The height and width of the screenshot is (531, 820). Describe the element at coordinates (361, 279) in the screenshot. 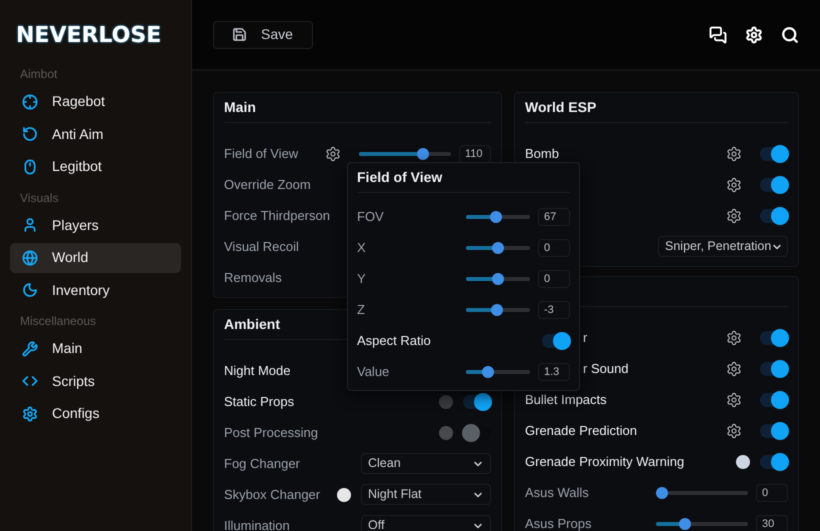

I see `setting-label: Y` at that location.